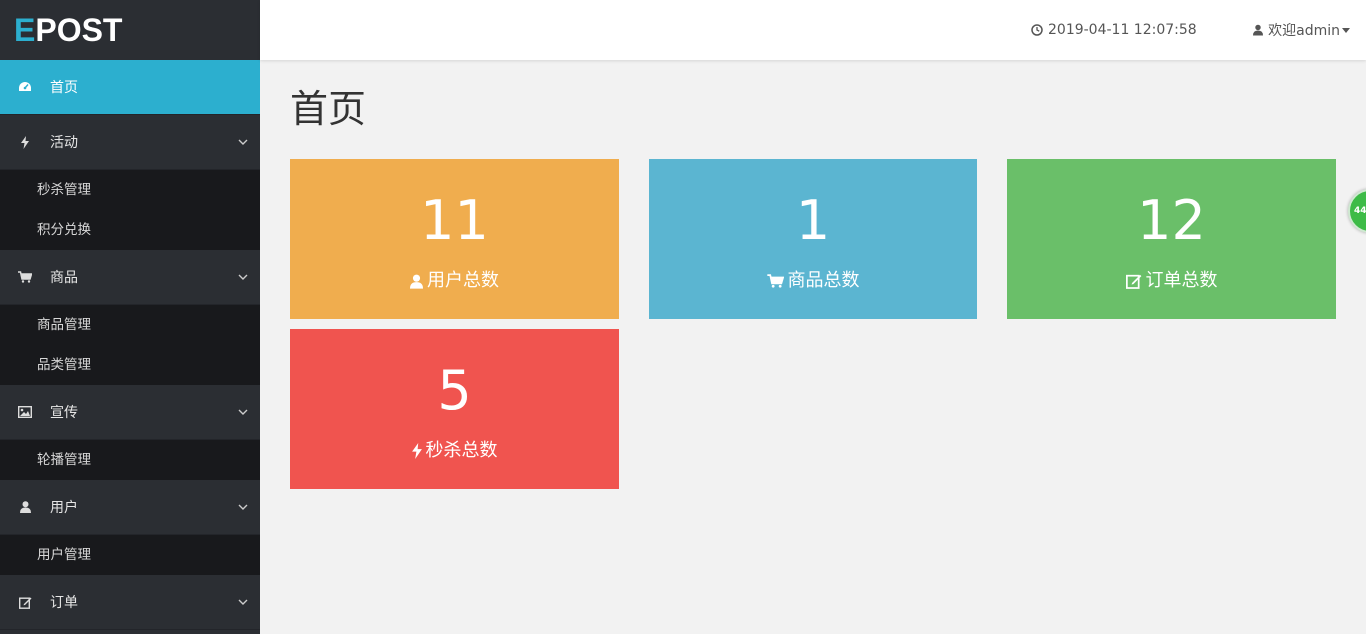 The image size is (1366, 634). What do you see at coordinates (130, 277) in the screenshot?
I see `sidebar-item-goods: 商品` at bounding box center [130, 277].